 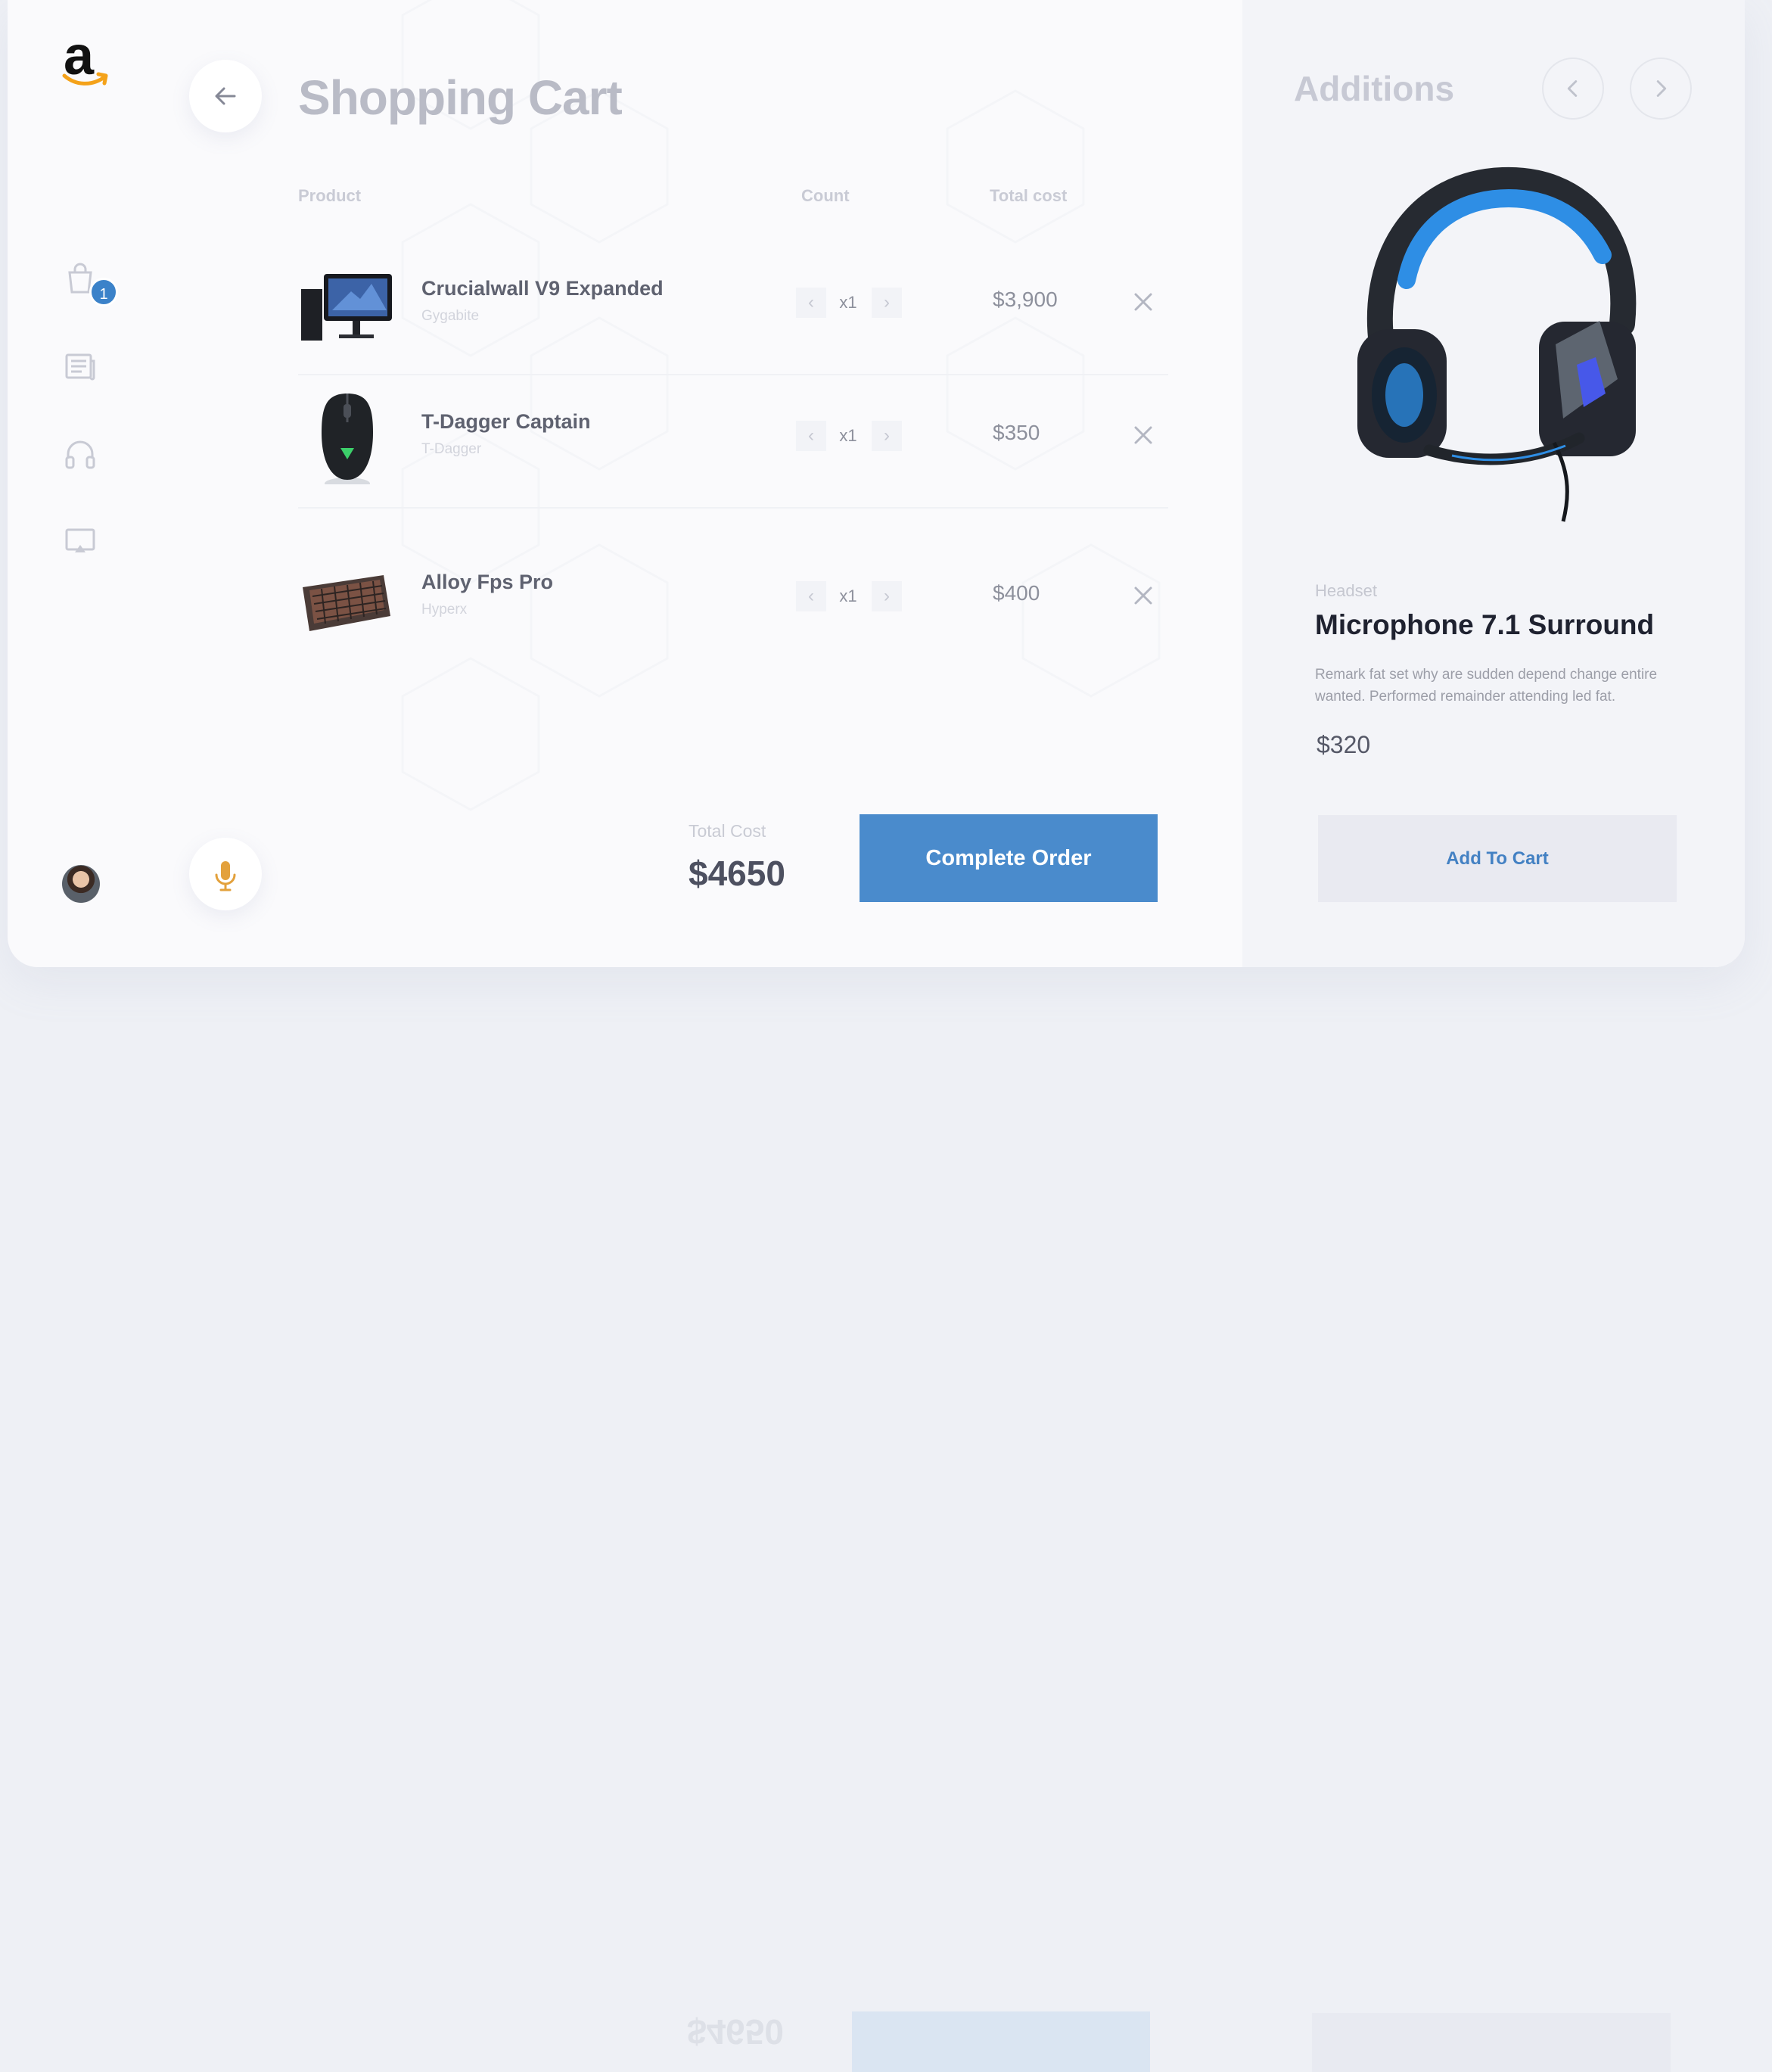 I want to click on keyboard-image, so click(x=346, y=603).